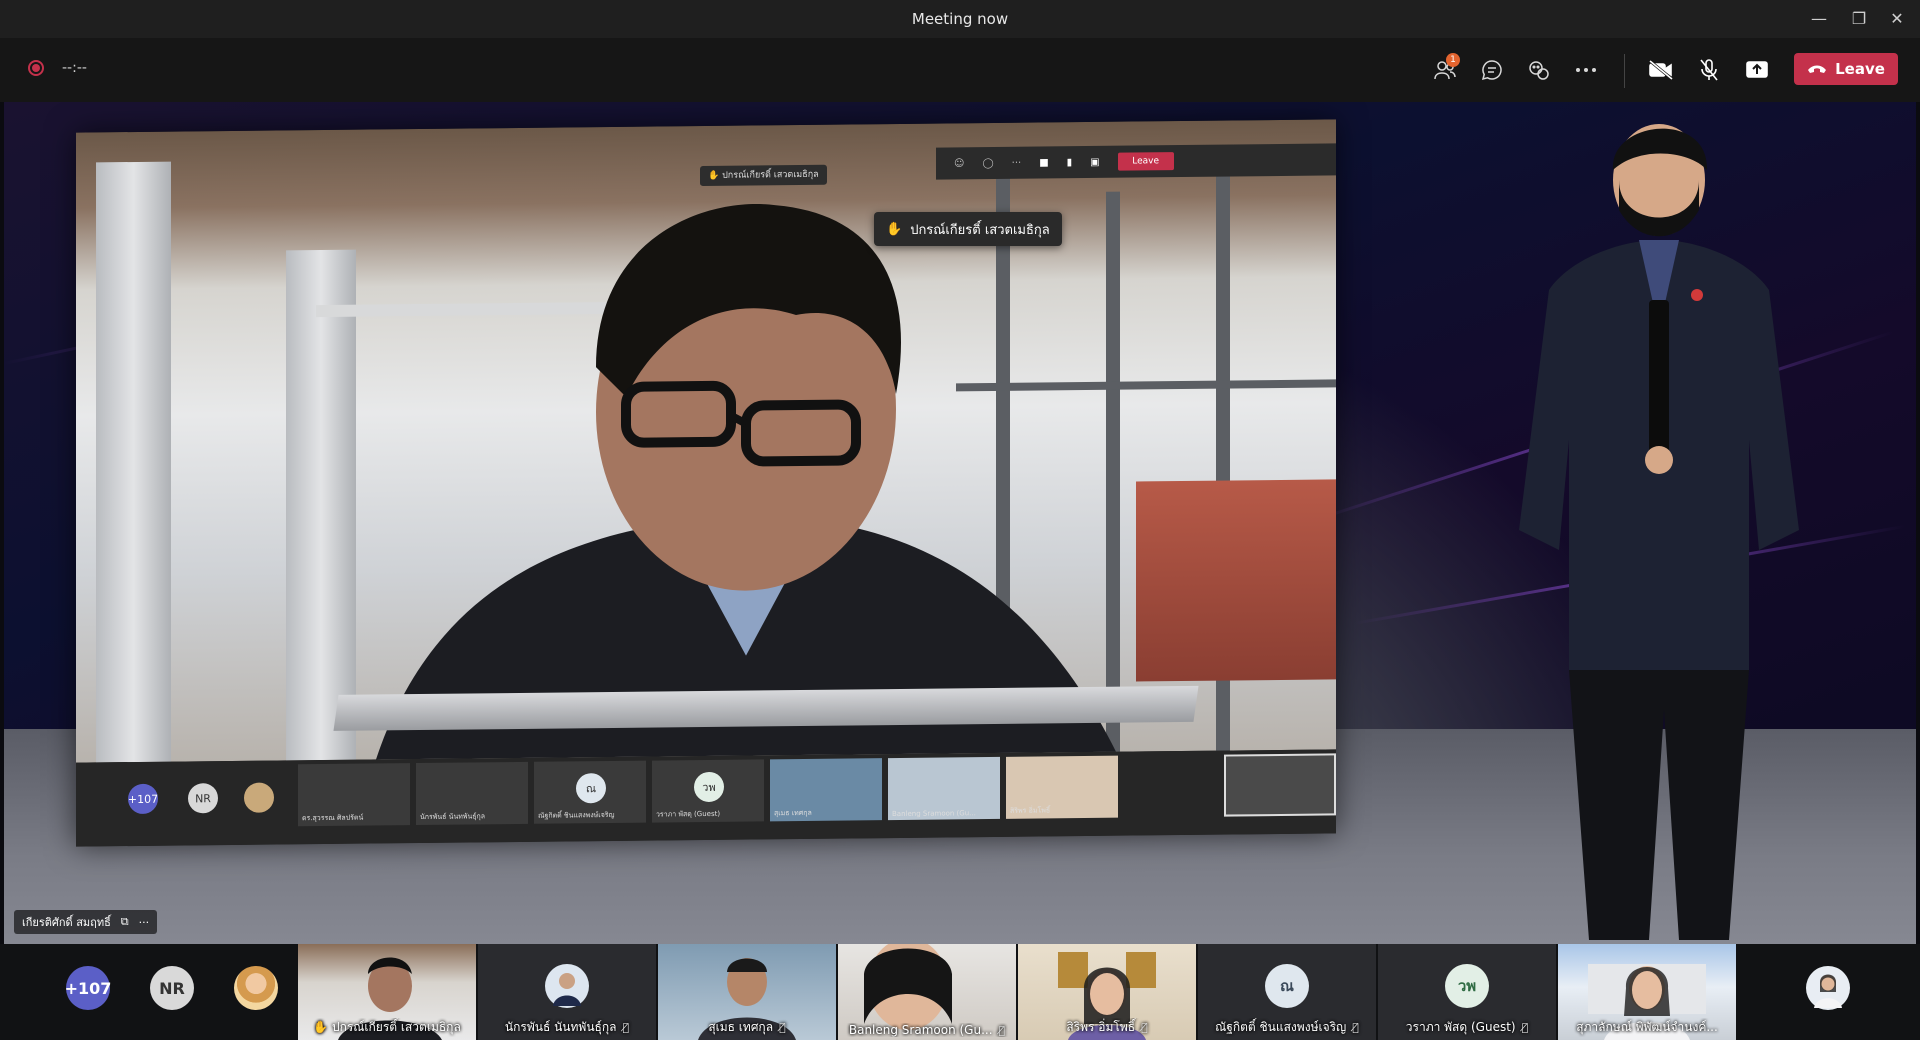  Describe the element at coordinates (1445, 70) in the screenshot. I see `participants-button: 1` at that location.